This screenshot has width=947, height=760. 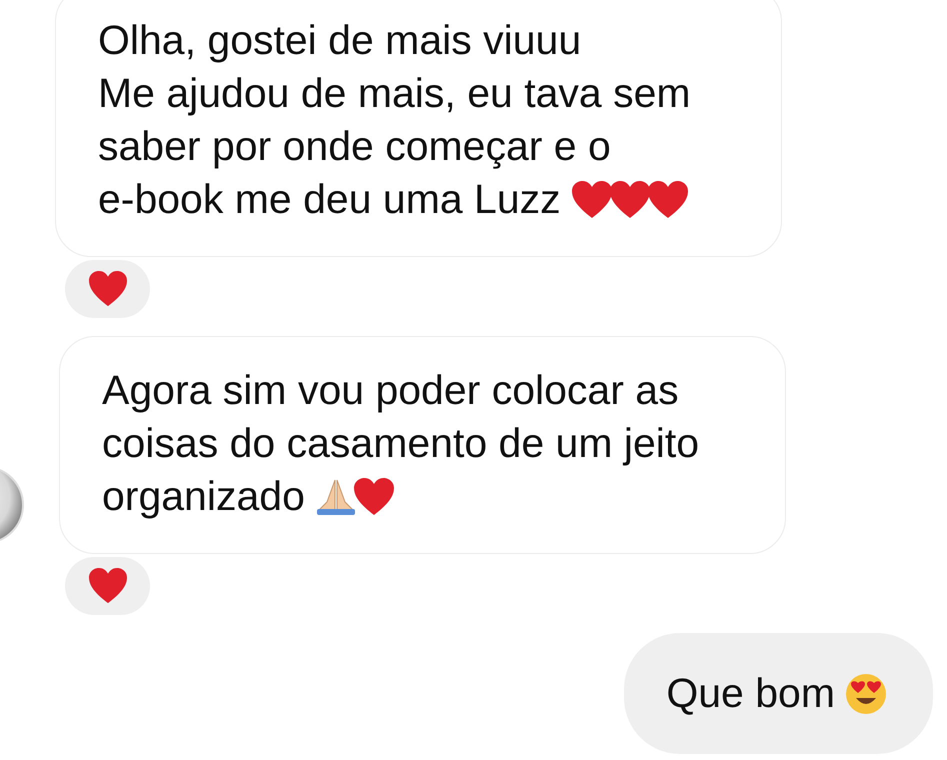 What do you see at coordinates (866, 693) in the screenshot?
I see `heart-eyes-emoji-icon` at bounding box center [866, 693].